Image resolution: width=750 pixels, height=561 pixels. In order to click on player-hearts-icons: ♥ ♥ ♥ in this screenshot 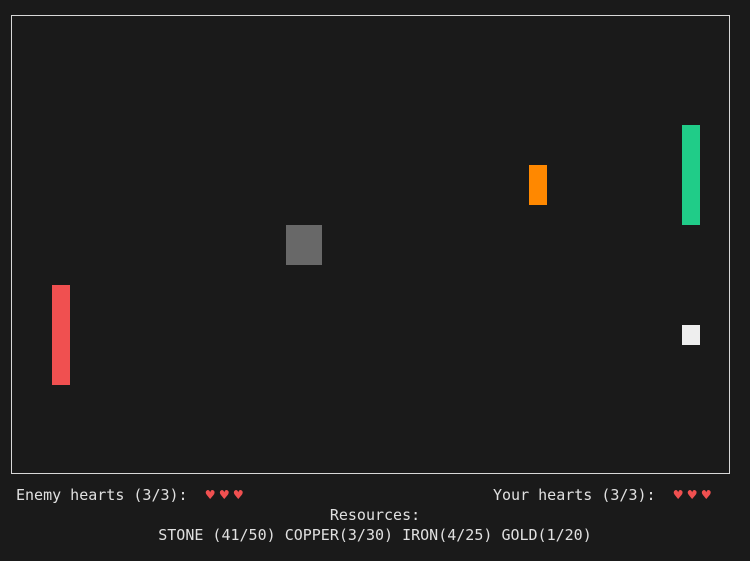, I will do `click(695, 495)`.